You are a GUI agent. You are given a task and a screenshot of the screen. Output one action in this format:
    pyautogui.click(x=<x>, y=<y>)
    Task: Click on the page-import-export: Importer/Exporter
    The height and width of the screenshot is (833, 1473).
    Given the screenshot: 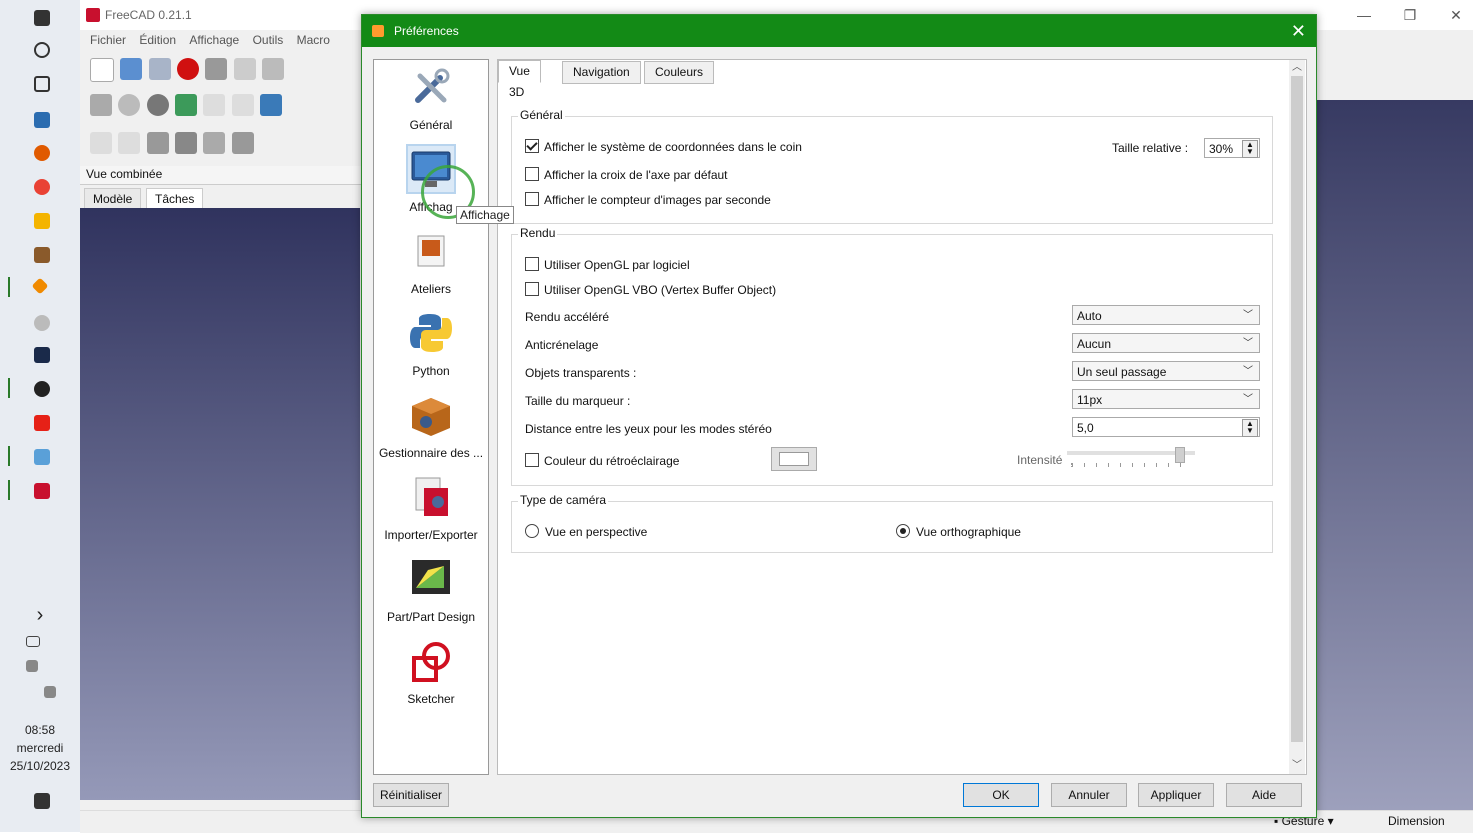 What is the action you would take?
    pyautogui.click(x=431, y=510)
    